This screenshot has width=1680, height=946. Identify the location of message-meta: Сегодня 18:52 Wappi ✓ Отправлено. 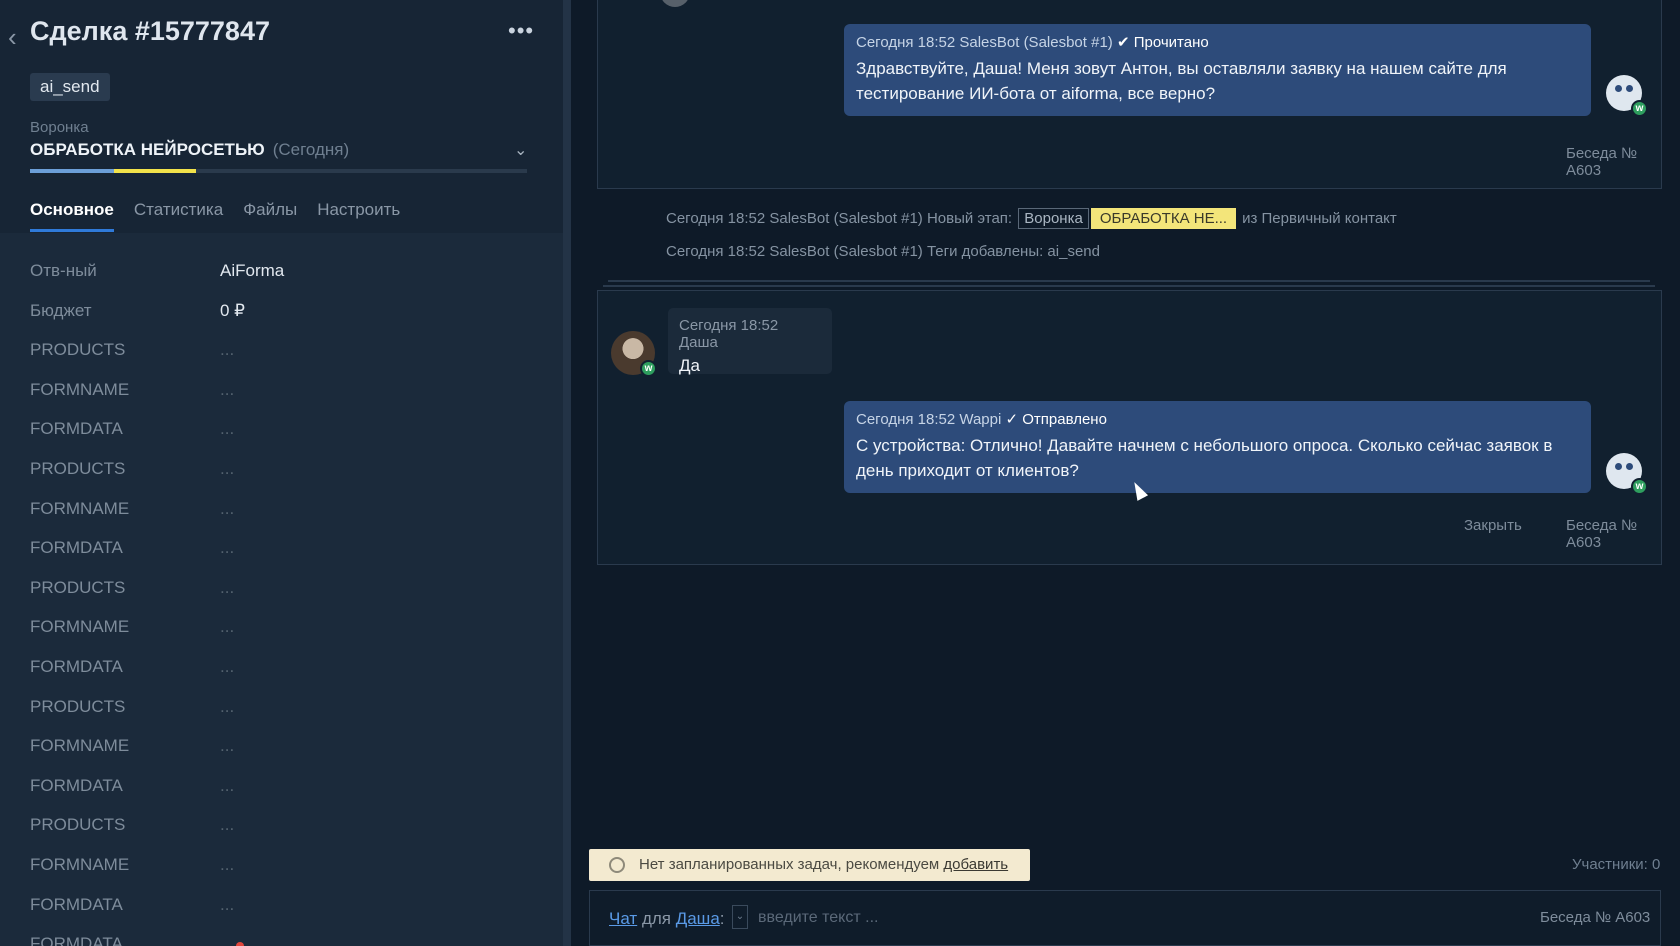
(981, 419).